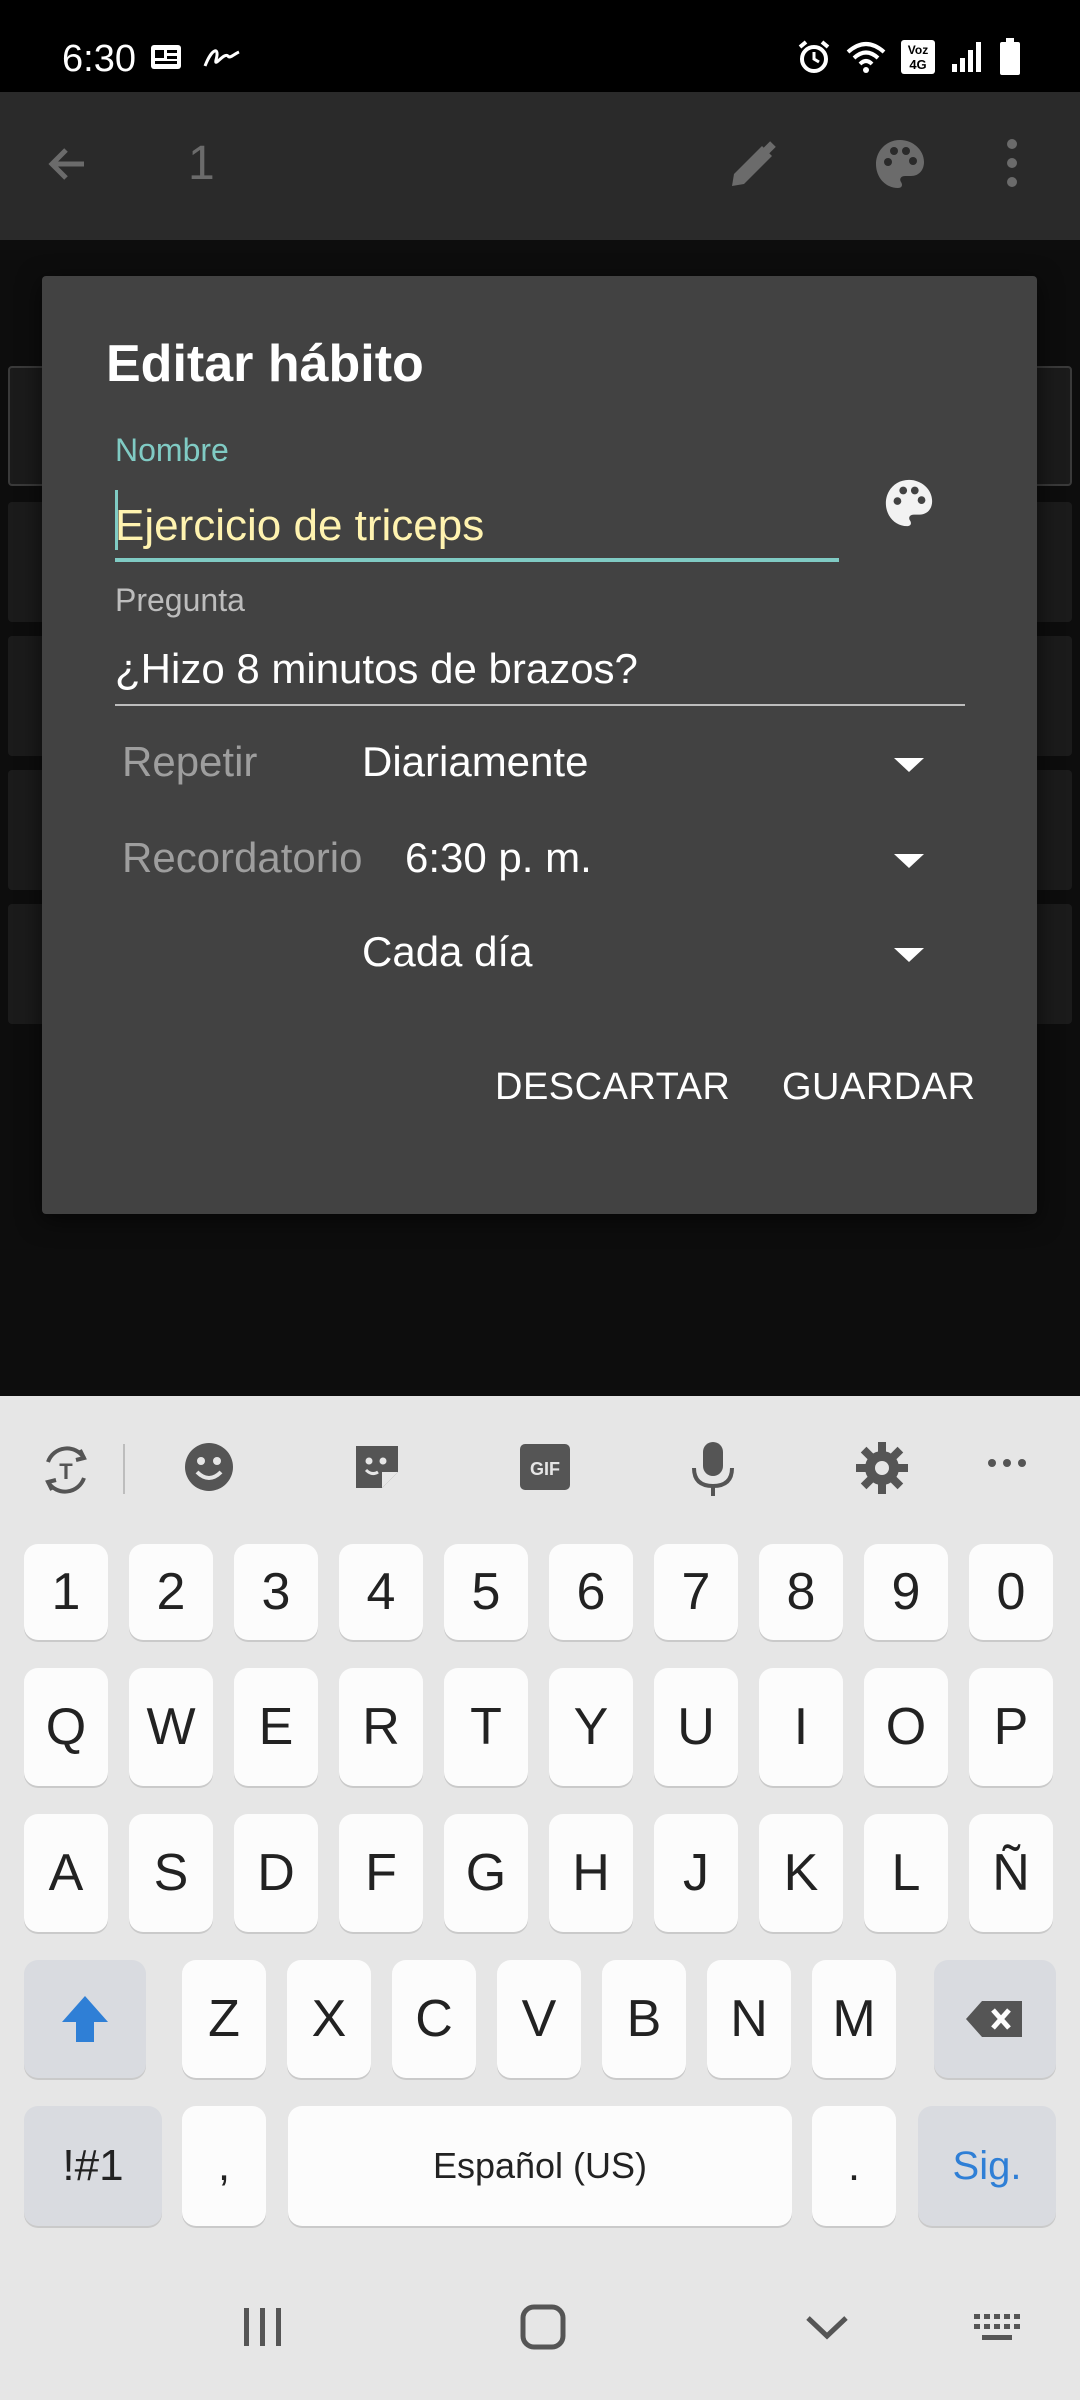 The height and width of the screenshot is (2400, 1080). What do you see at coordinates (696, 1592) in the screenshot?
I see `key-7: 7` at bounding box center [696, 1592].